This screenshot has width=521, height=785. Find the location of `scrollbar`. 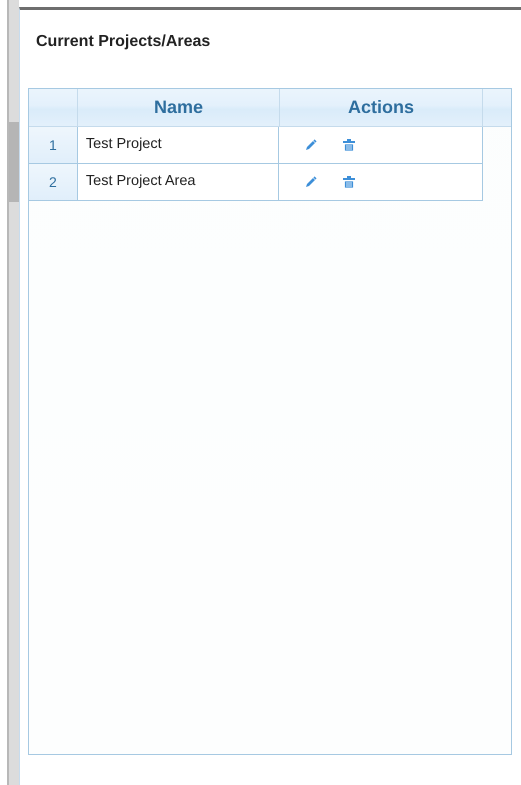

scrollbar is located at coordinates (13, 392).